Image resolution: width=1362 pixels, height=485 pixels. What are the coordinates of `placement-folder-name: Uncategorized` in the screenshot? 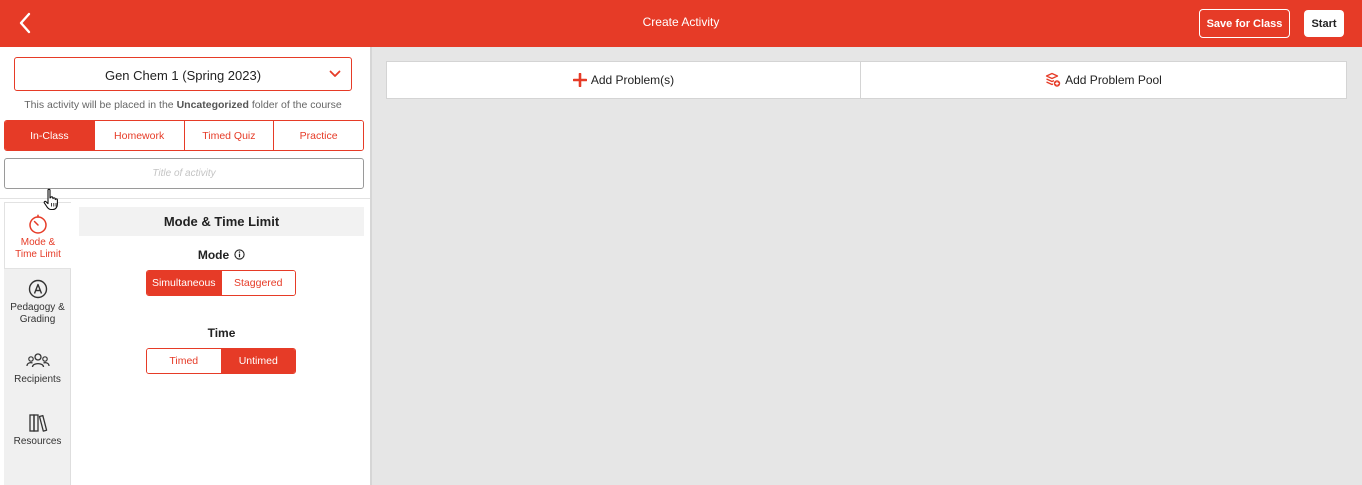 It's located at (212, 105).